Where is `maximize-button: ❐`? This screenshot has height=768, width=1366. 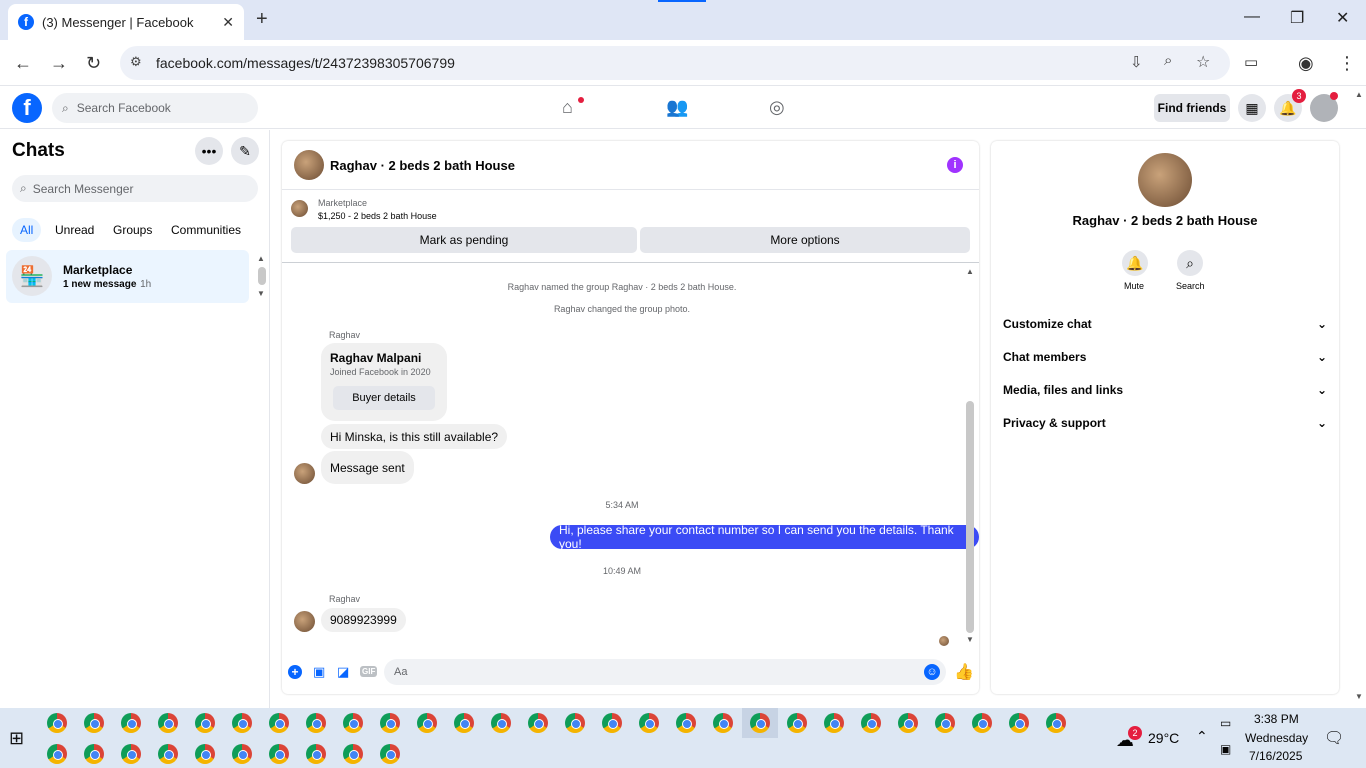 maximize-button: ❐ is located at coordinates (1297, 18).